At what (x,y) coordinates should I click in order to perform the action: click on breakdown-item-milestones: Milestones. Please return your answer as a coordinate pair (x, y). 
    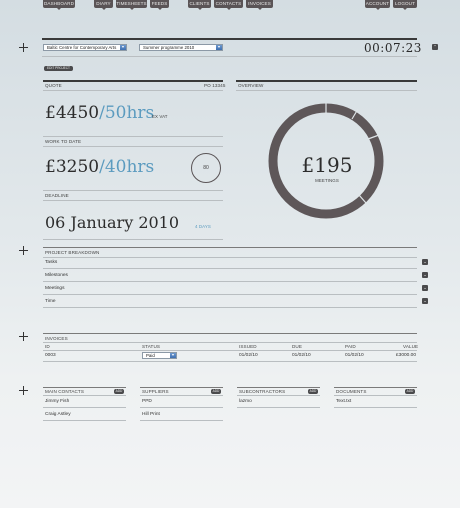
    Looking at the image, I should click on (56, 275).